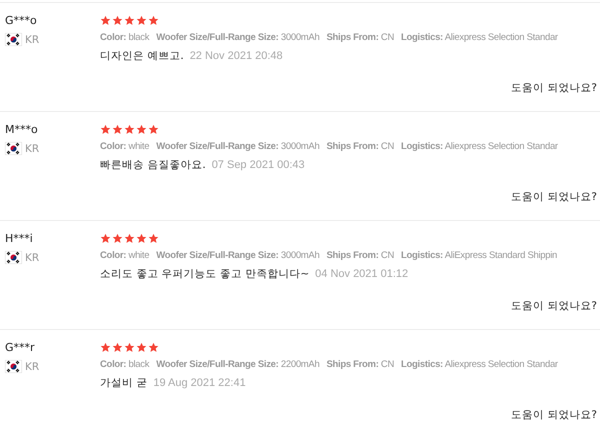  What do you see at coordinates (258, 165) in the screenshot?
I see `review-date: 07 Sep 2021 00:43` at bounding box center [258, 165].